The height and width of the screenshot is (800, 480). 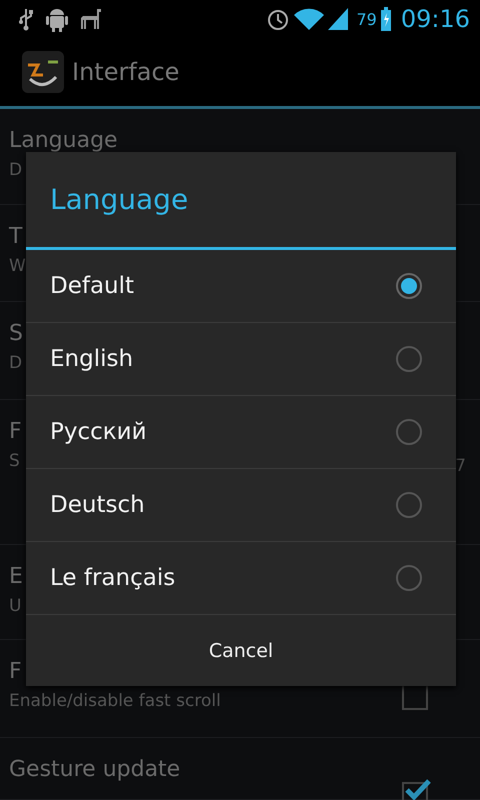 I want to click on screen-title: Interface, so click(x=126, y=72).